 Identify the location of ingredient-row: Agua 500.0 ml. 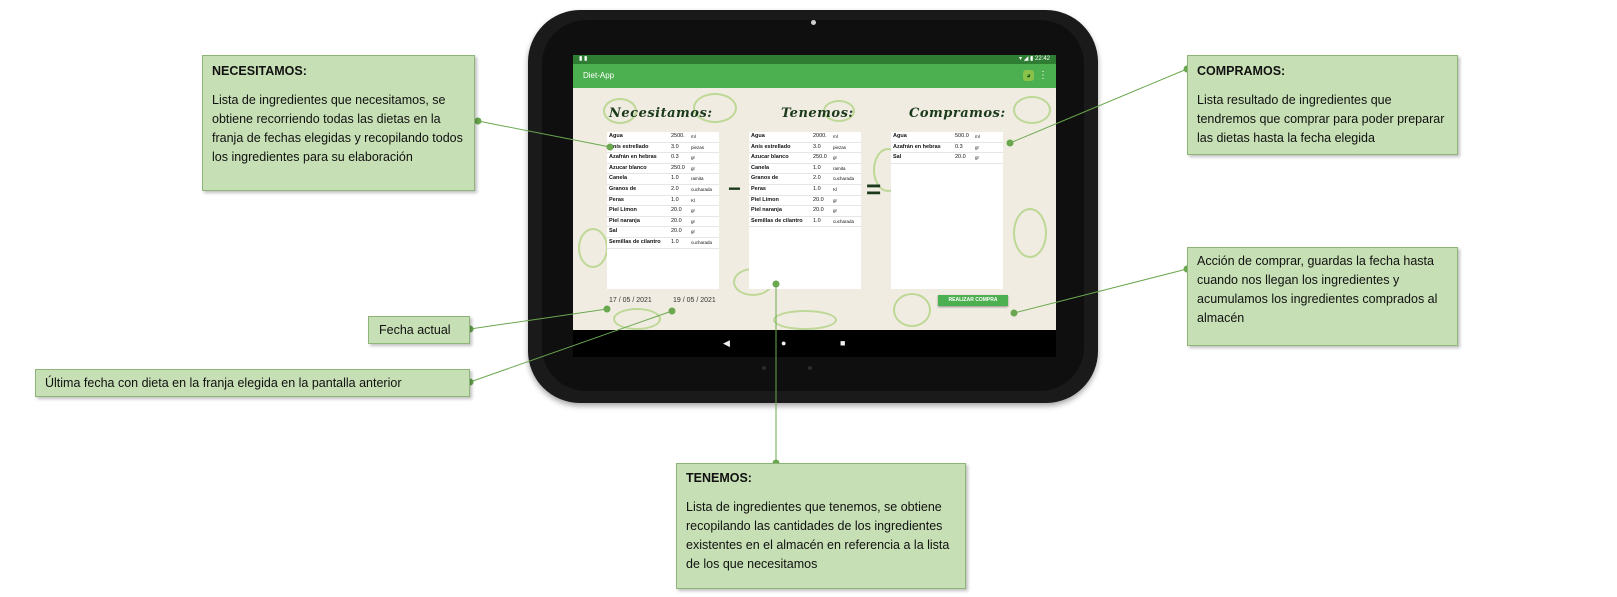
(947, 137).